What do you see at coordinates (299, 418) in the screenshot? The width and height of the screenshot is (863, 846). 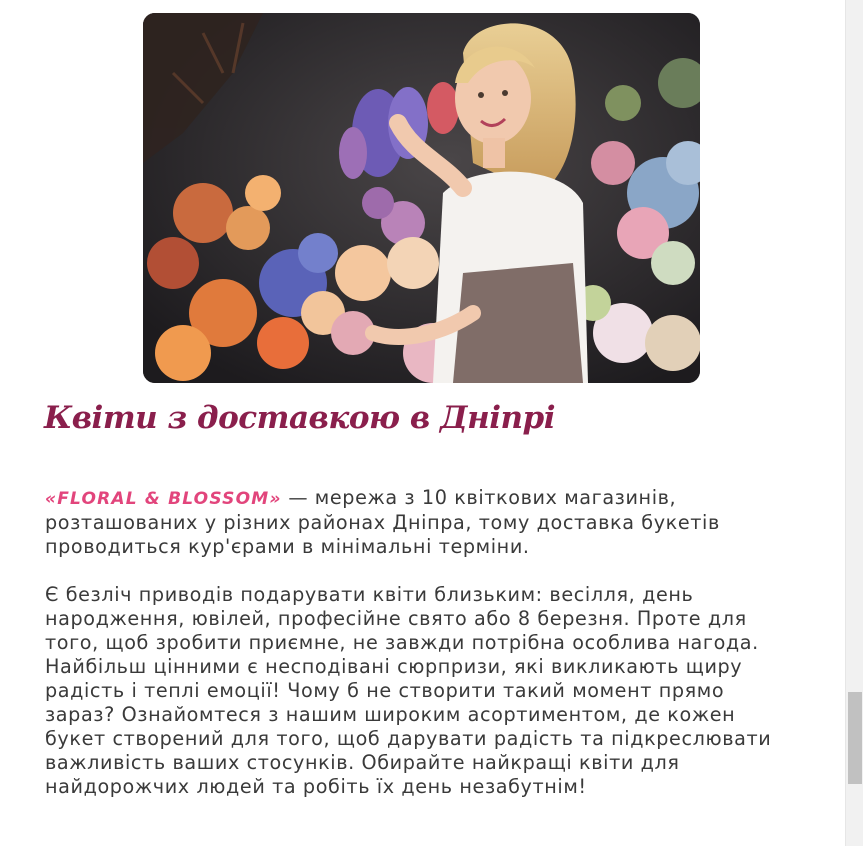 I see `page-heading: Квіти з доставкою в Дніпрі` at bounding box center [299, 418].